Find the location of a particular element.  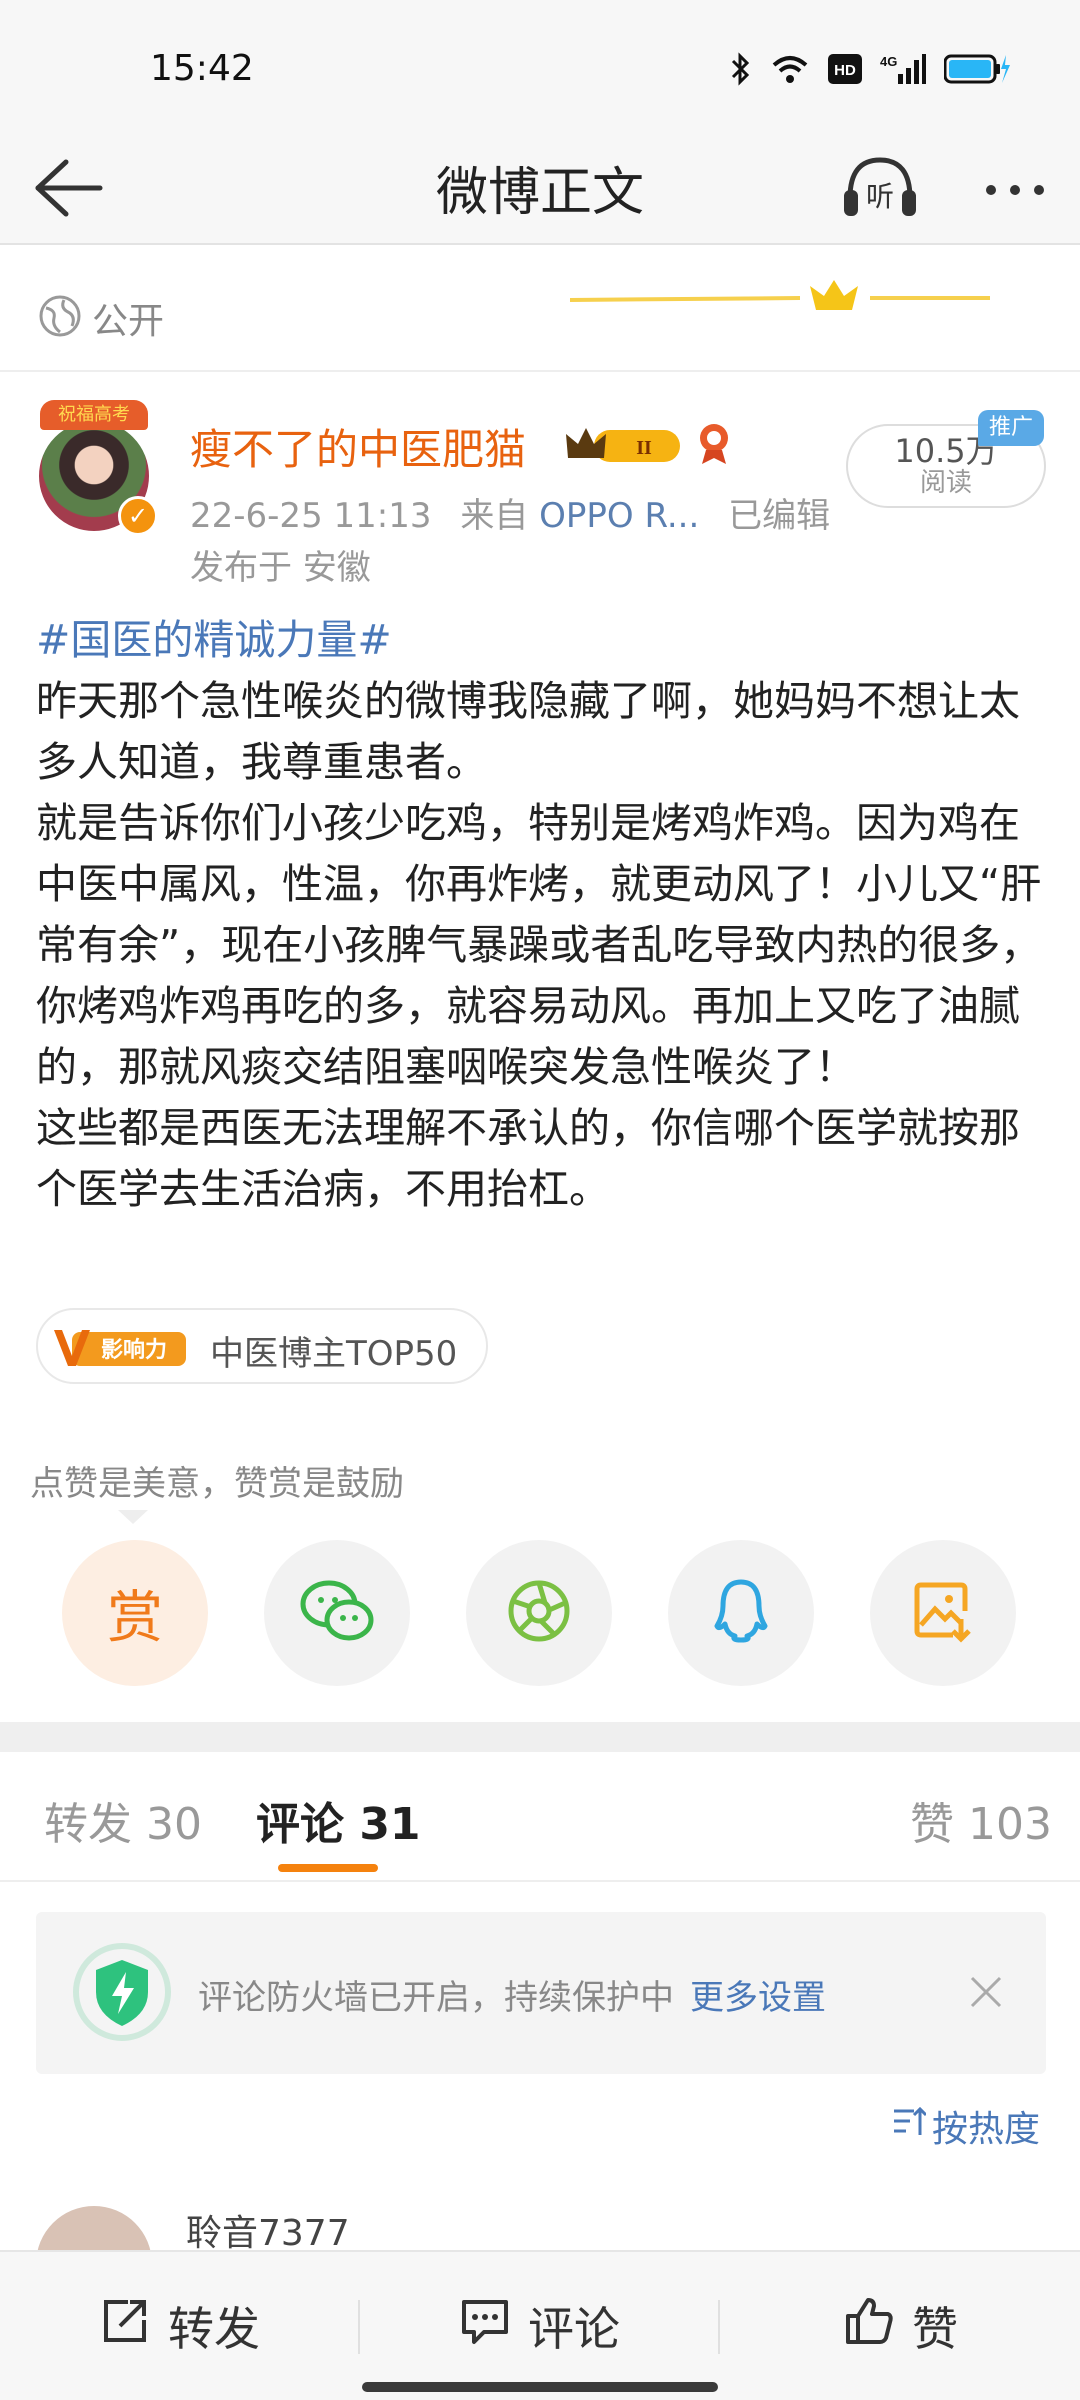

like-label: 赞 is located at coordinates (935, 2329).